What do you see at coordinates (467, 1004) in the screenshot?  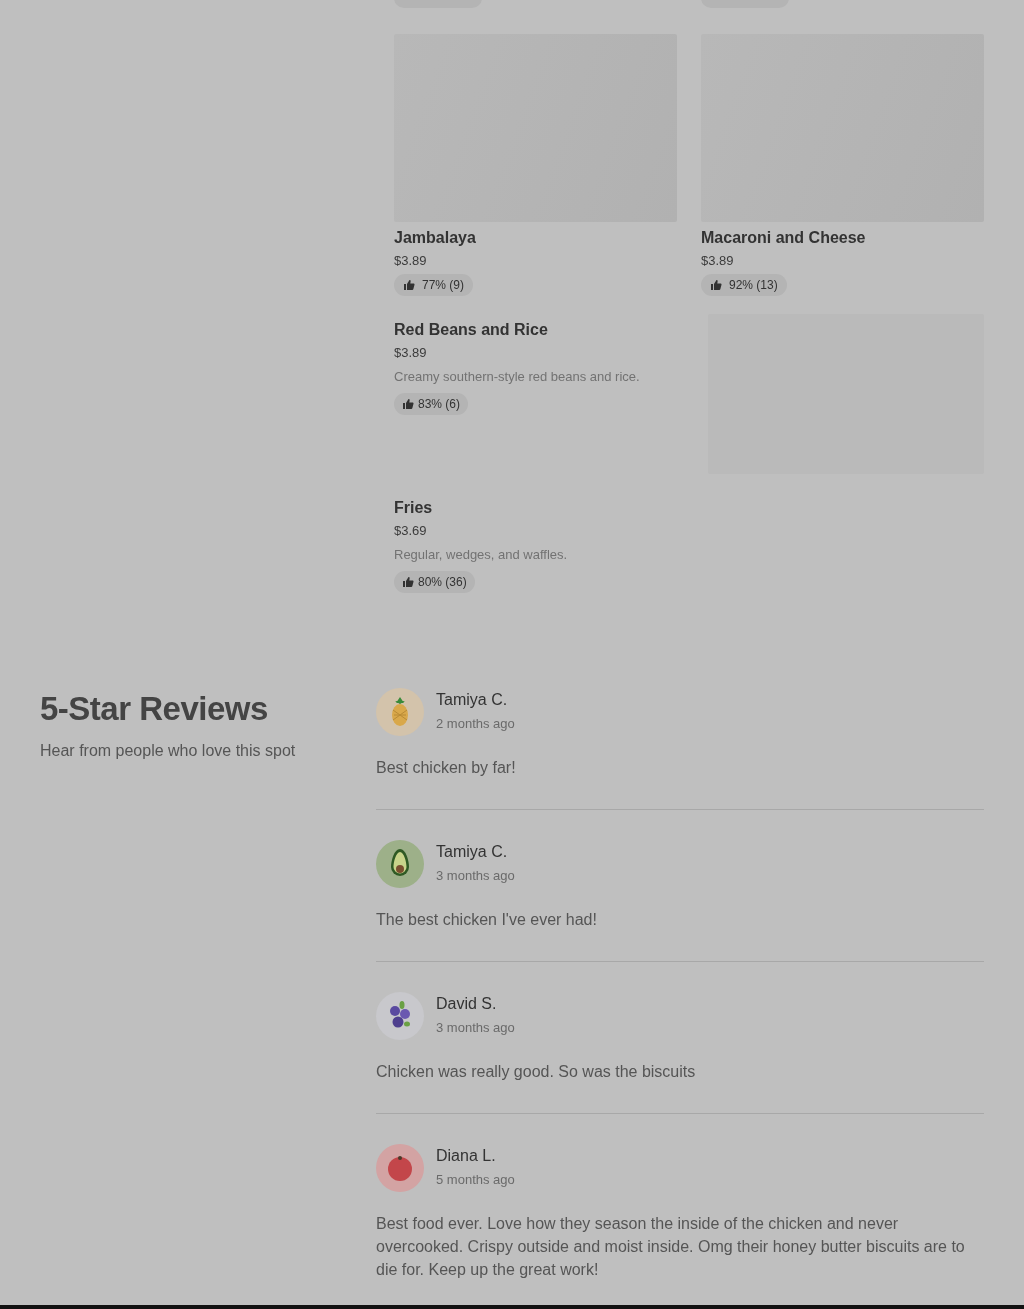 I see `reviewer-name: David S.` at bounding box center [467, 1004].